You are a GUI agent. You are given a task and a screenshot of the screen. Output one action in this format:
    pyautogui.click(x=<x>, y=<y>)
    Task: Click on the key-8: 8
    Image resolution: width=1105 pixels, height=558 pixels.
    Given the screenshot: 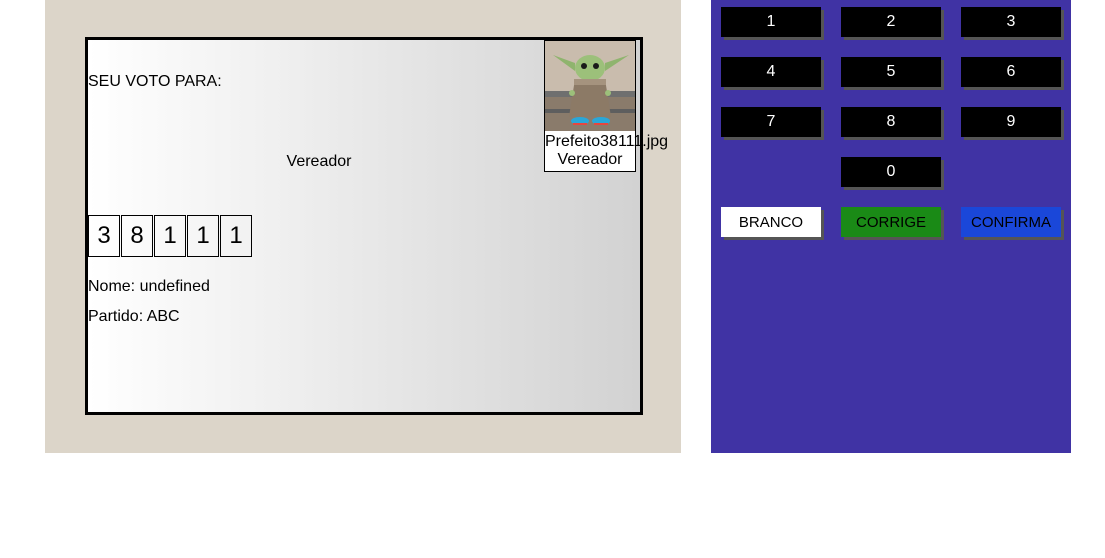 What is the action you would take?
    pyautogui.click(x=891, y=122)
    